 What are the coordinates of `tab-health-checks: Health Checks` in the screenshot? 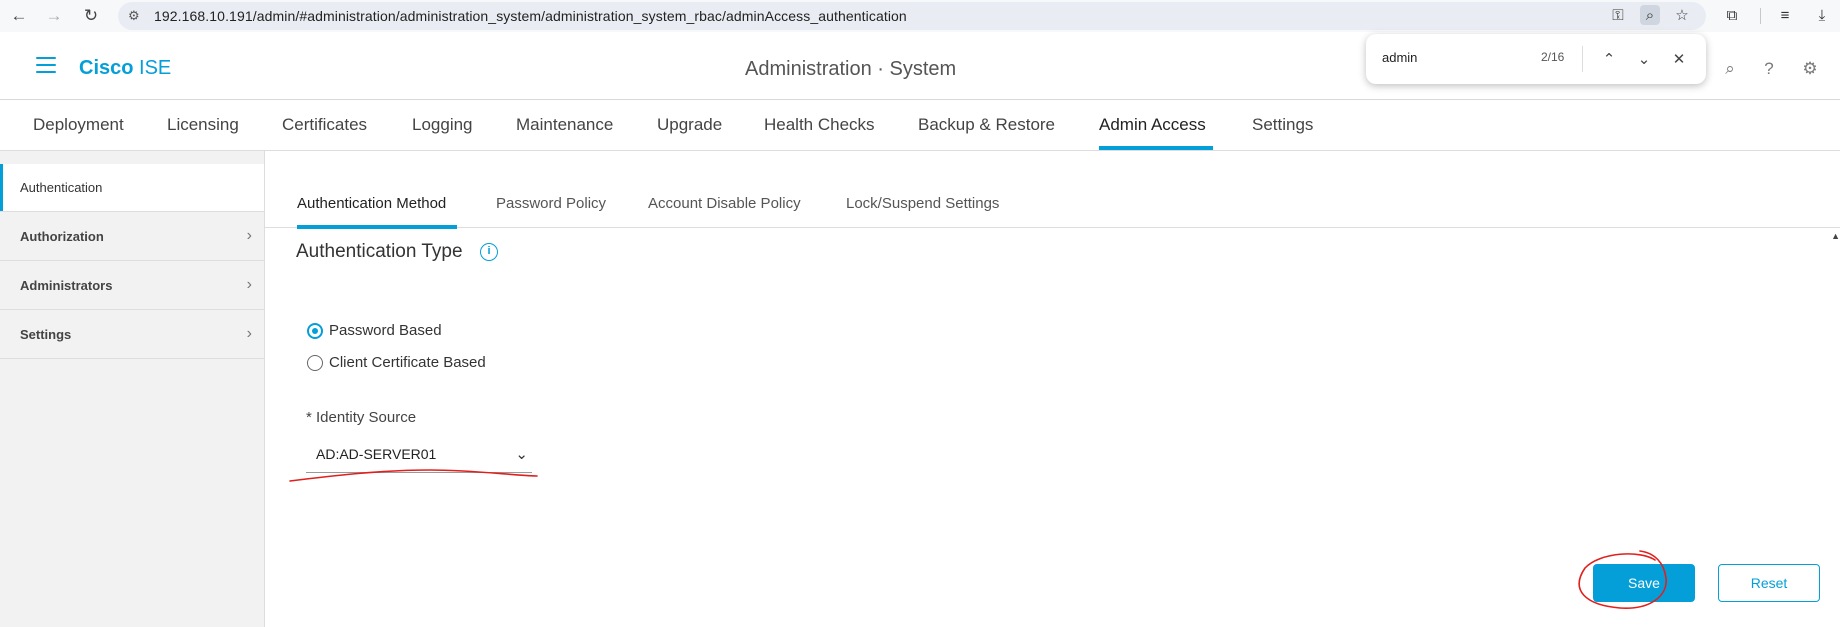 It's located at (819, 125).